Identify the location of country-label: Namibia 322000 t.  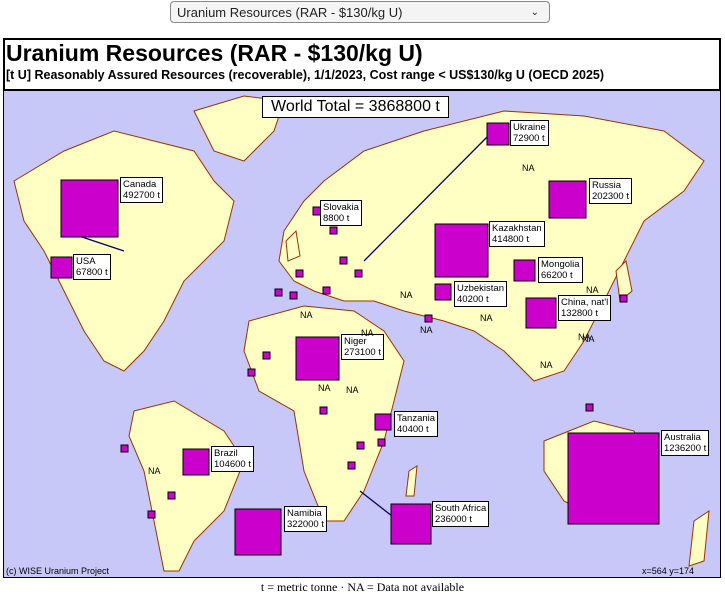
(305, 519).